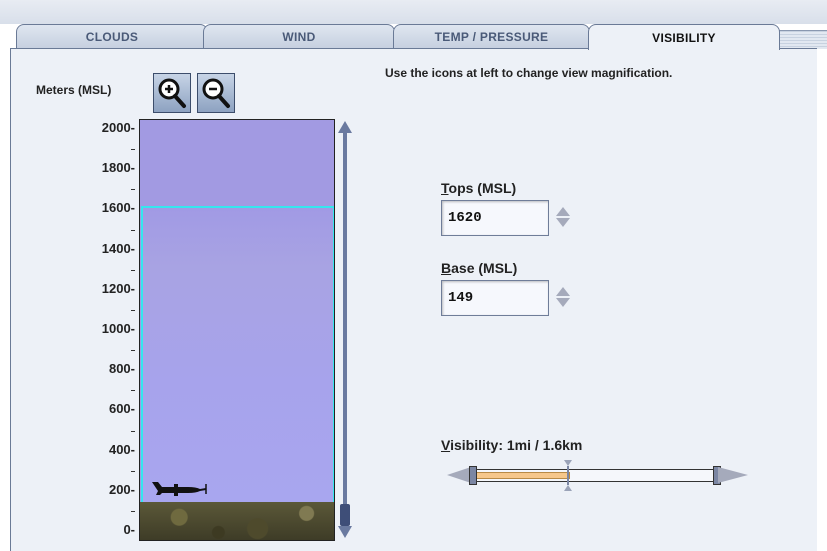 This screenshot has width=827, height=551. What do you see at coordinates (118, 248) in the screenshot?
I see `altitude-tick-label: 1400-` at bounding box center [118, 248].